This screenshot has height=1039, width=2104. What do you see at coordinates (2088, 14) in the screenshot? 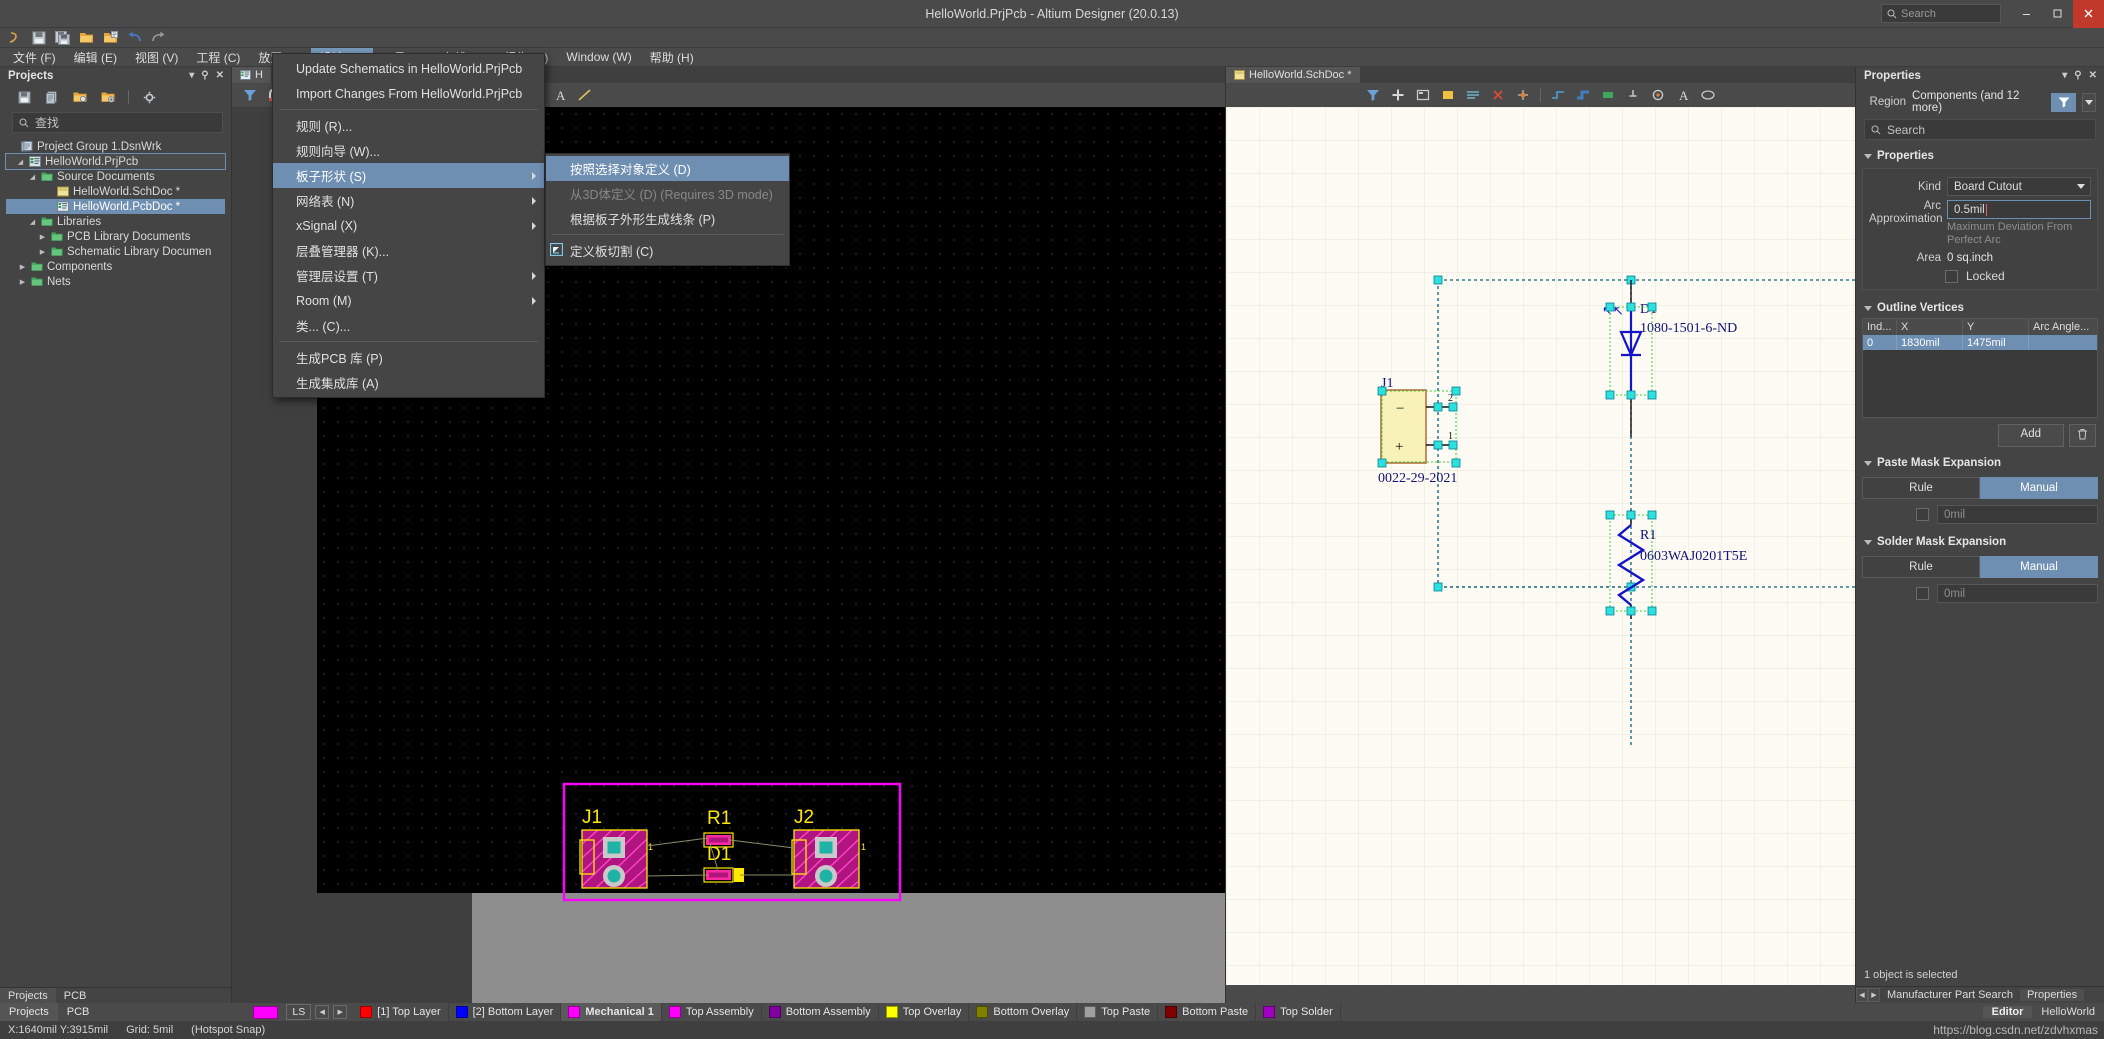
I see `close-button` at bounding box center [2088, 14].